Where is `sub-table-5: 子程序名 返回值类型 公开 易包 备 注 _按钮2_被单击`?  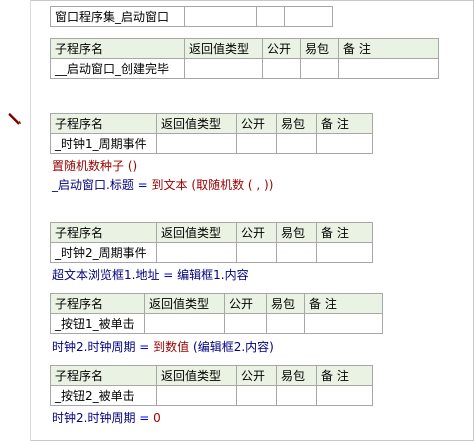
sub-table-5: 子程序名 返回值类型 公开 易包 备 注 _按钮2_被单击 is located at coordinates (211, 385).